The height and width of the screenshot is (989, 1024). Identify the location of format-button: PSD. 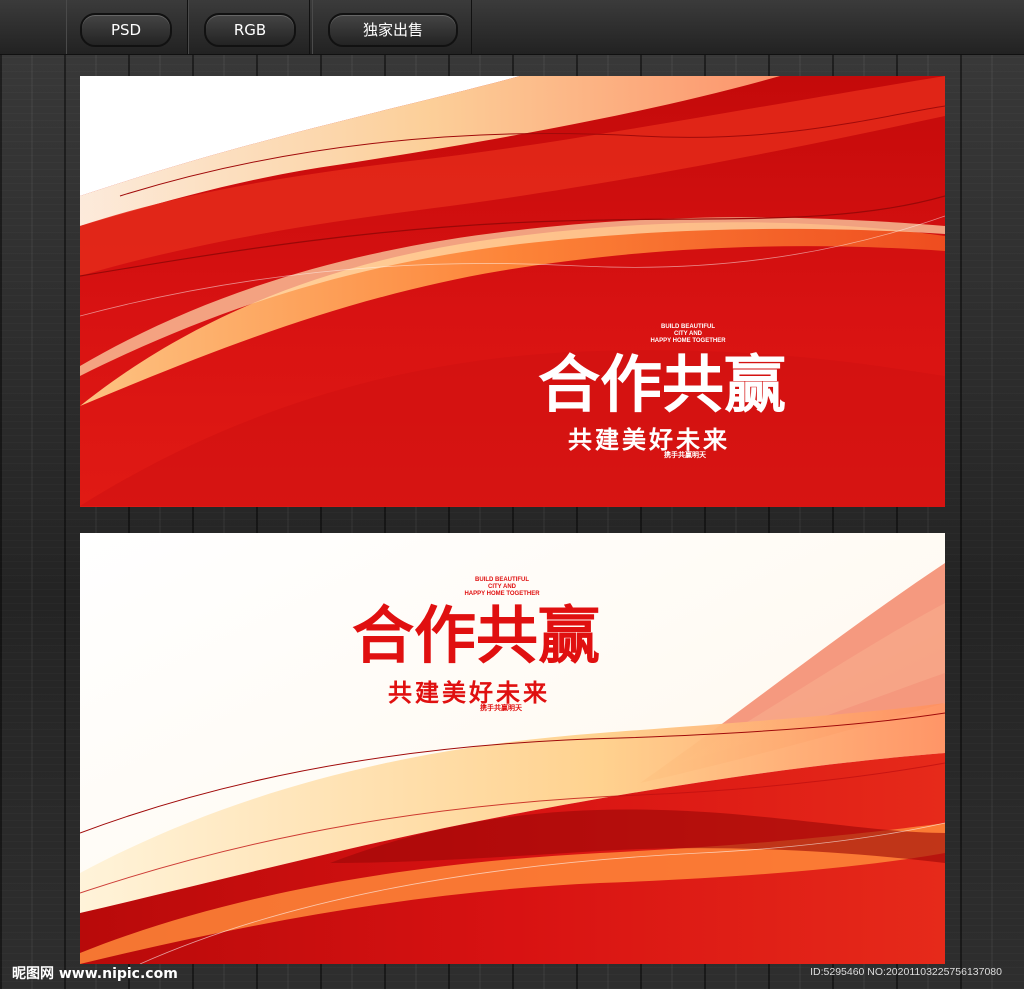
(126, 30).